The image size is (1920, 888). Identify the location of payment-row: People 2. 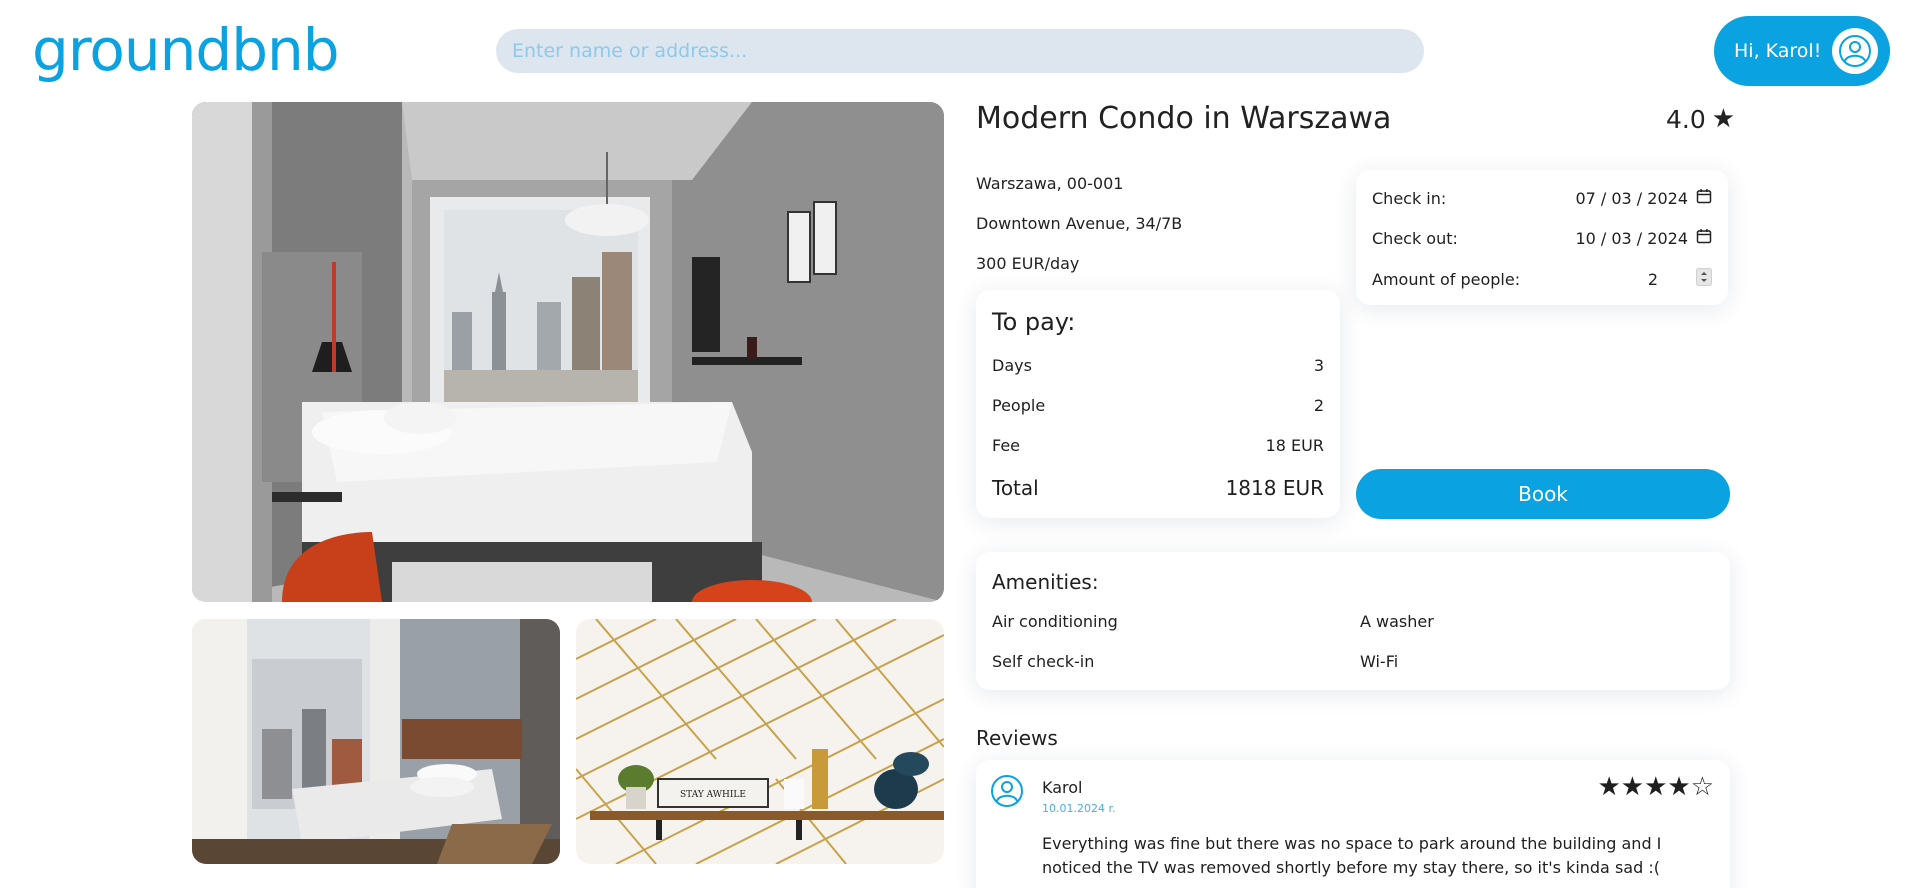
(1158, 405).